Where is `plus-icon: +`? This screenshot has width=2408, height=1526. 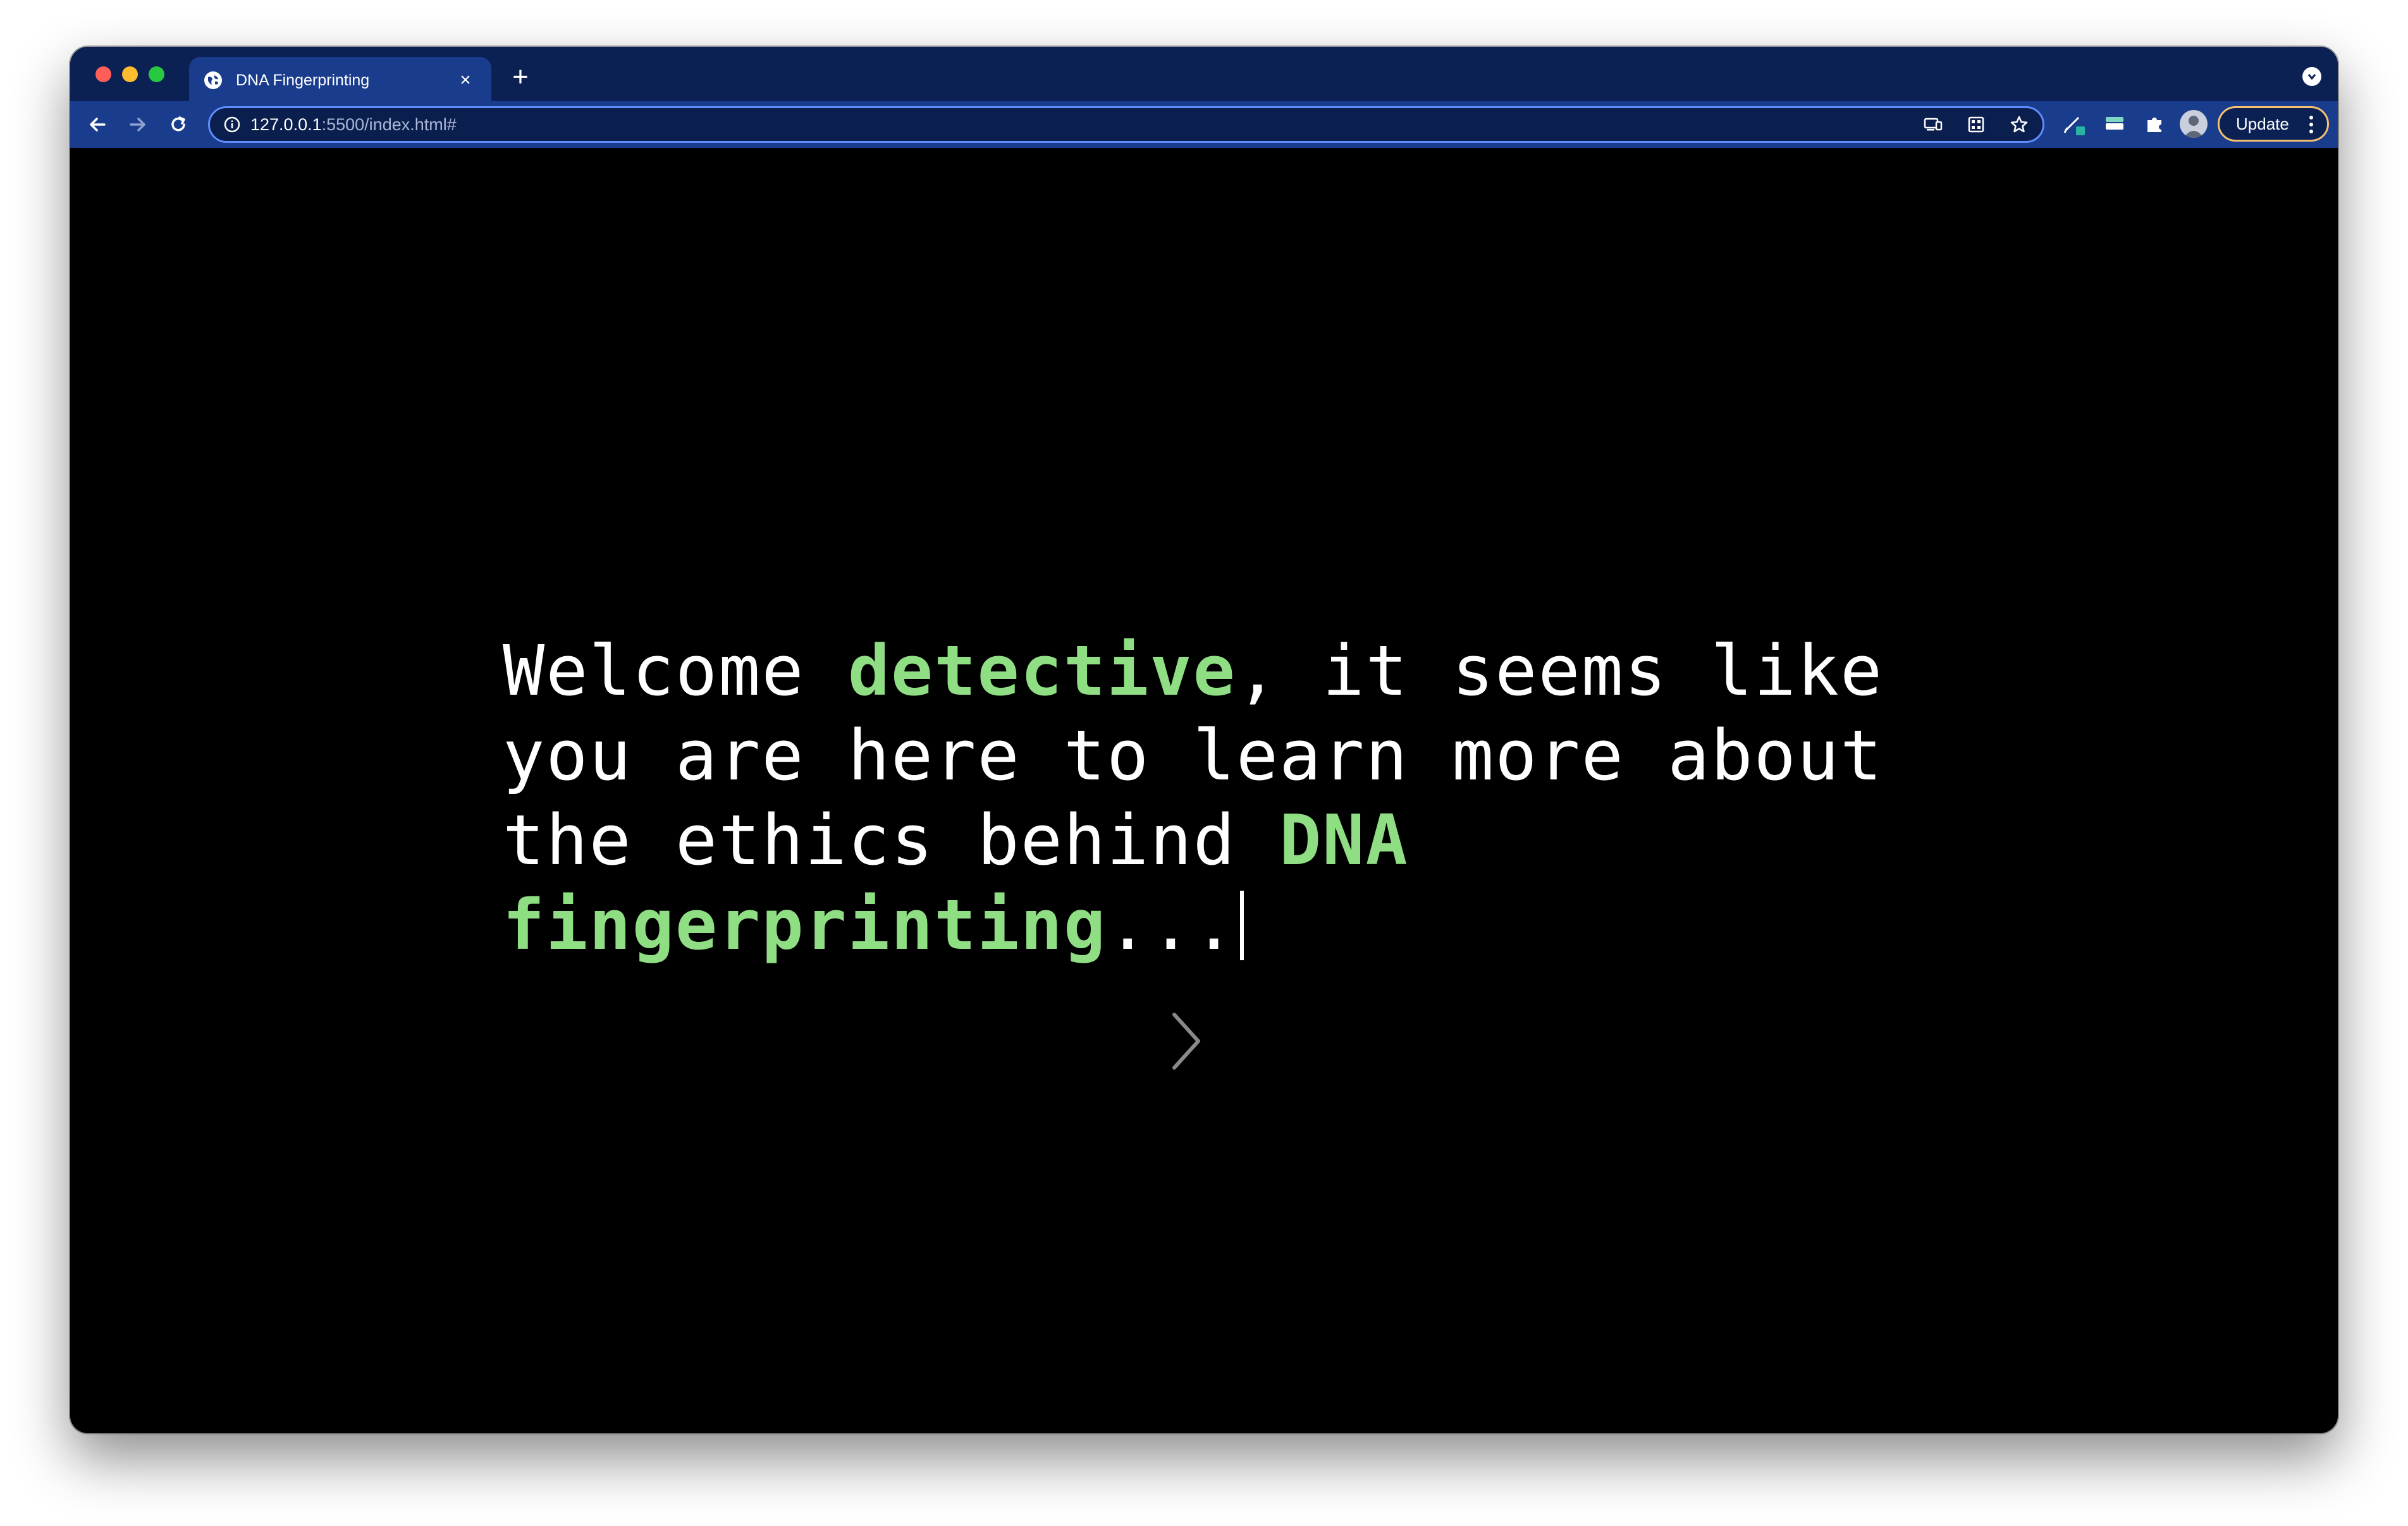 plus-icon: + is located at coordinates (520, 77).